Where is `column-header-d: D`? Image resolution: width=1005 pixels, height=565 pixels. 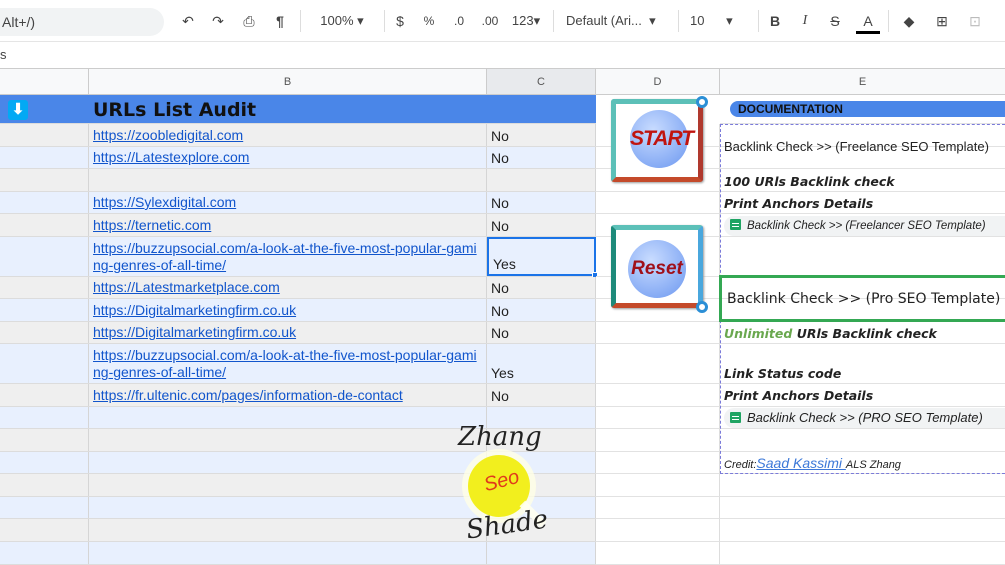
column-header-d: D is located at coordinates (658, 82).